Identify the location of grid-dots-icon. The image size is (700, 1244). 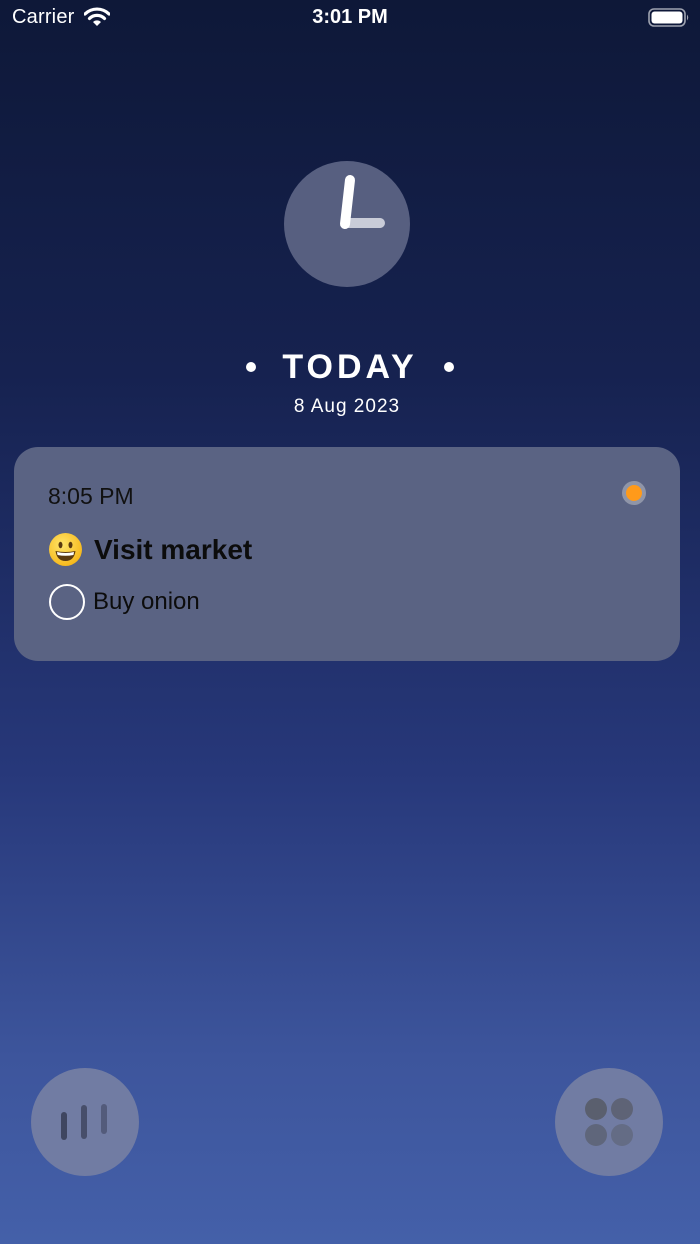
(609, 1122).